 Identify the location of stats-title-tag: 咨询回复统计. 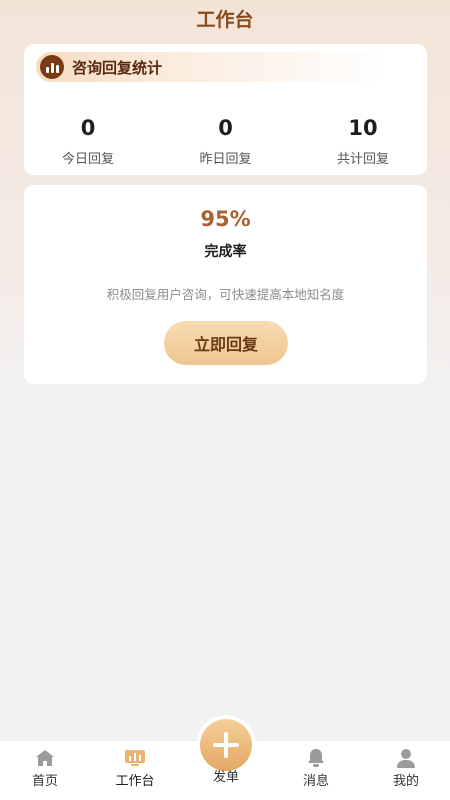
(211, 67).